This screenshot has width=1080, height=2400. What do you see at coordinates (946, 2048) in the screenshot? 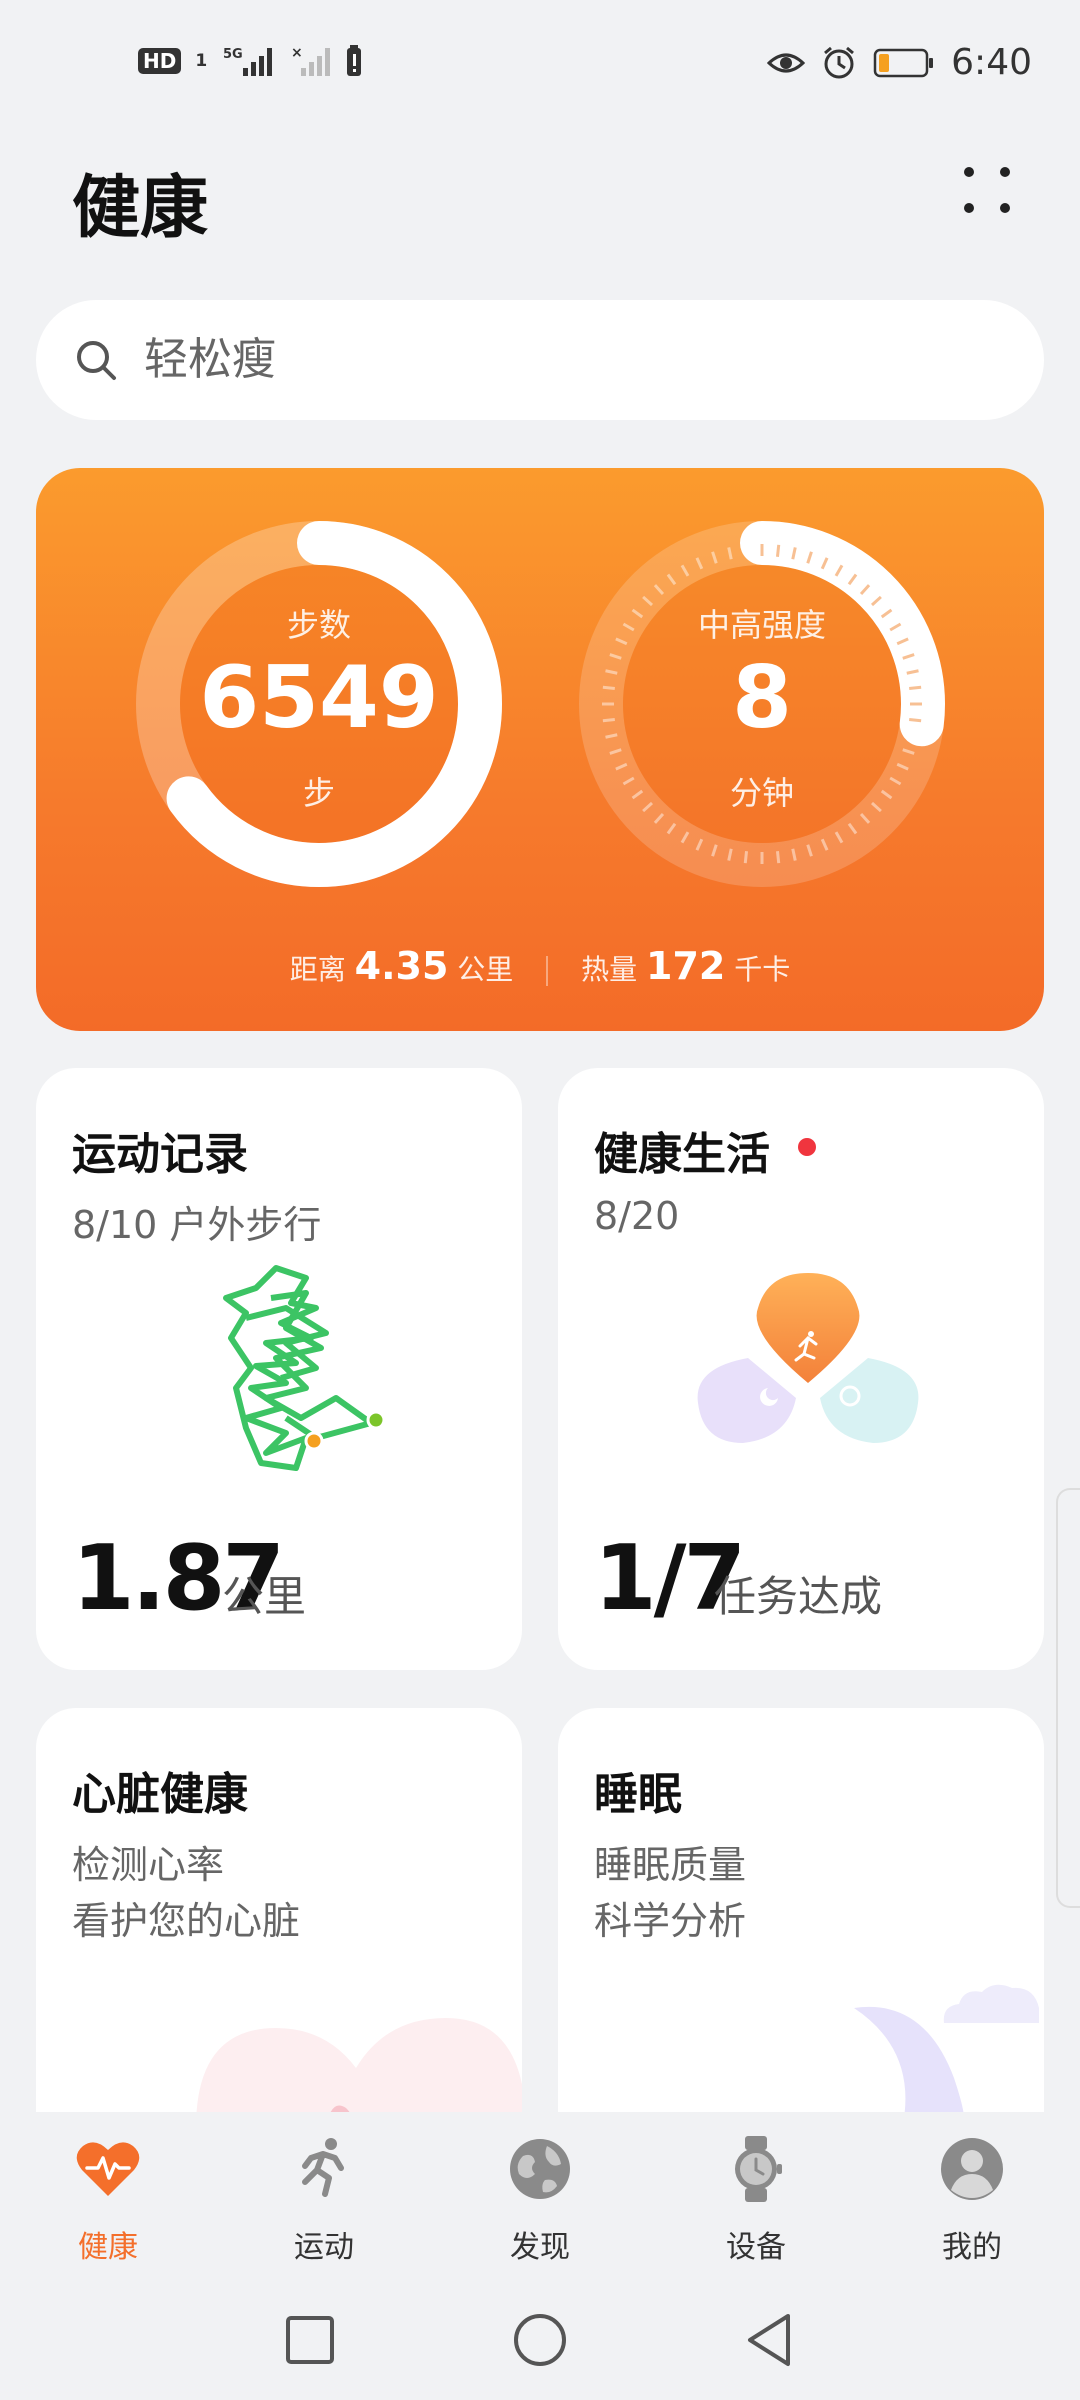
I see `moon-cloud-icon` at bounding box center [946, 2048].